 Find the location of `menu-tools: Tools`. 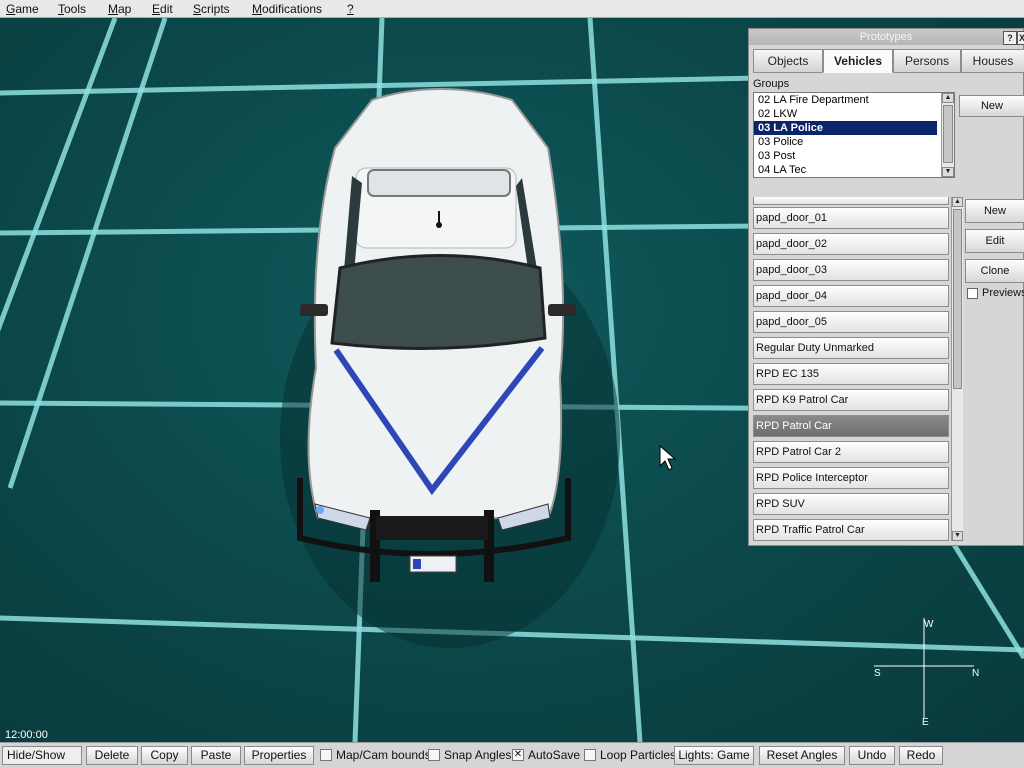

menu-tools: Tools is located at coordinates (72, 9).